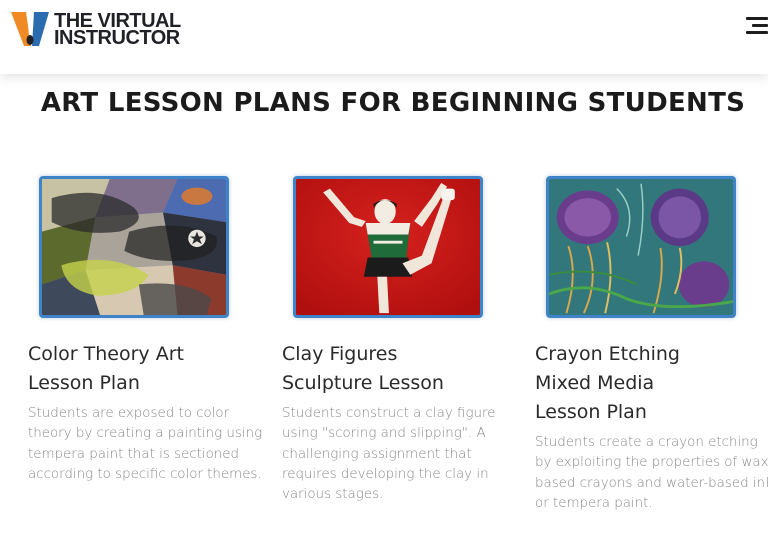  What do you see at coordinates (756, 25) in the screenshot?
I see `hamburger-menu-icon` at bounding box center [756, 25].